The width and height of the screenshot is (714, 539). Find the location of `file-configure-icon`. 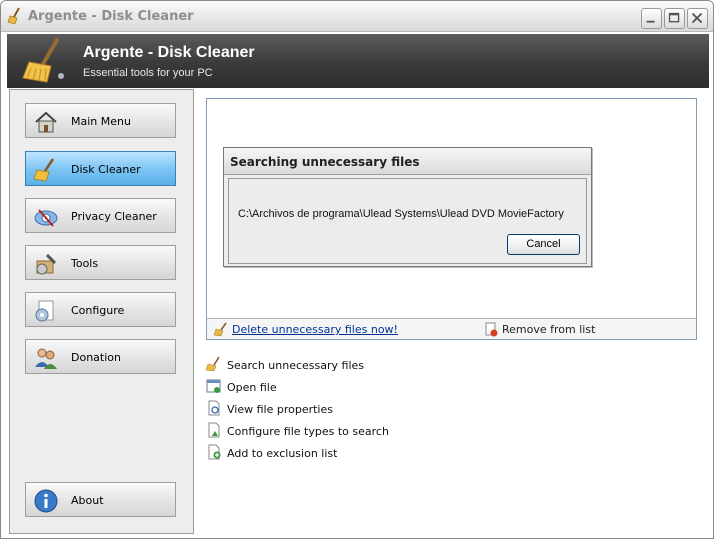

file-configure-icon is located at coordinates (214, 430).